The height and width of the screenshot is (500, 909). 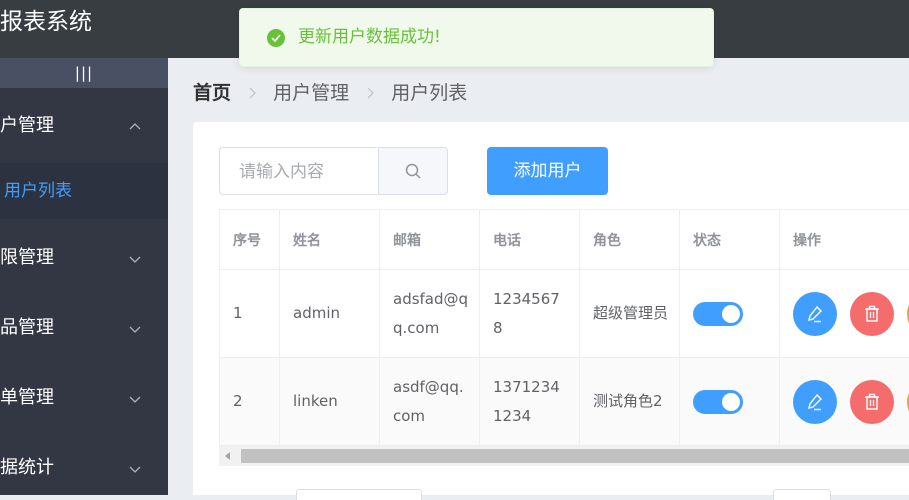 What do you see at coordinates (530, 313) in the screenshot?
I see `cell-phone: 12345678` at bounding box center [530, 313].